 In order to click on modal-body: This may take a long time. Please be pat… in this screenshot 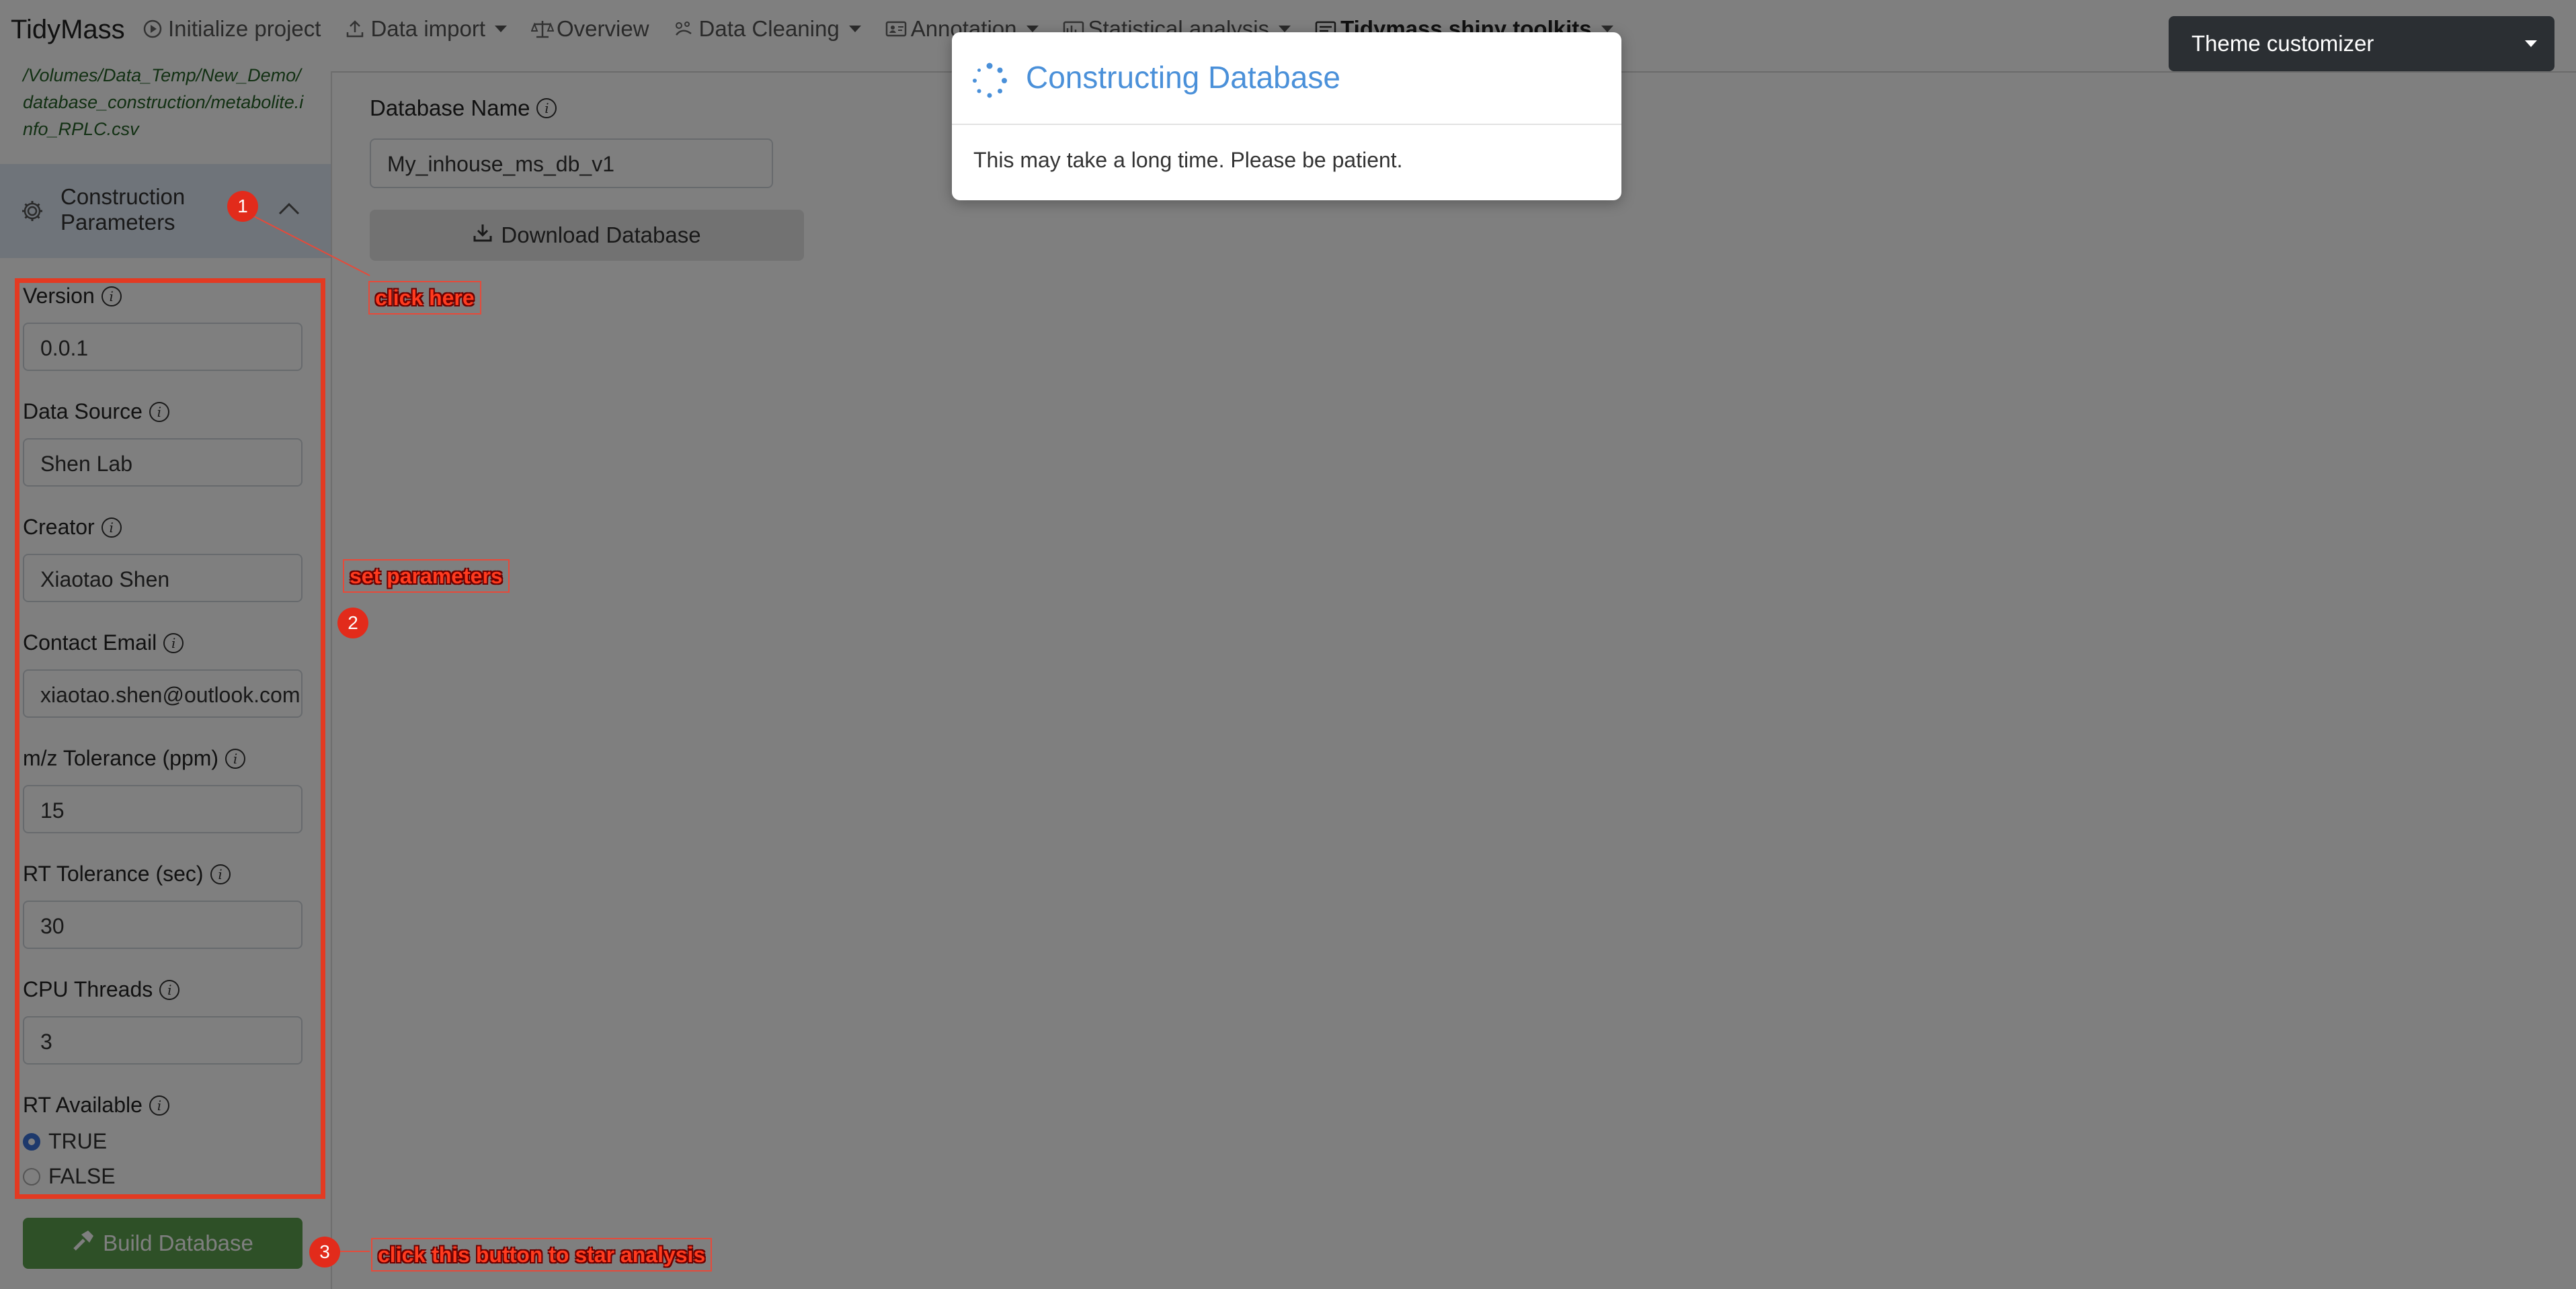, I will do `click(1188, 160)`.